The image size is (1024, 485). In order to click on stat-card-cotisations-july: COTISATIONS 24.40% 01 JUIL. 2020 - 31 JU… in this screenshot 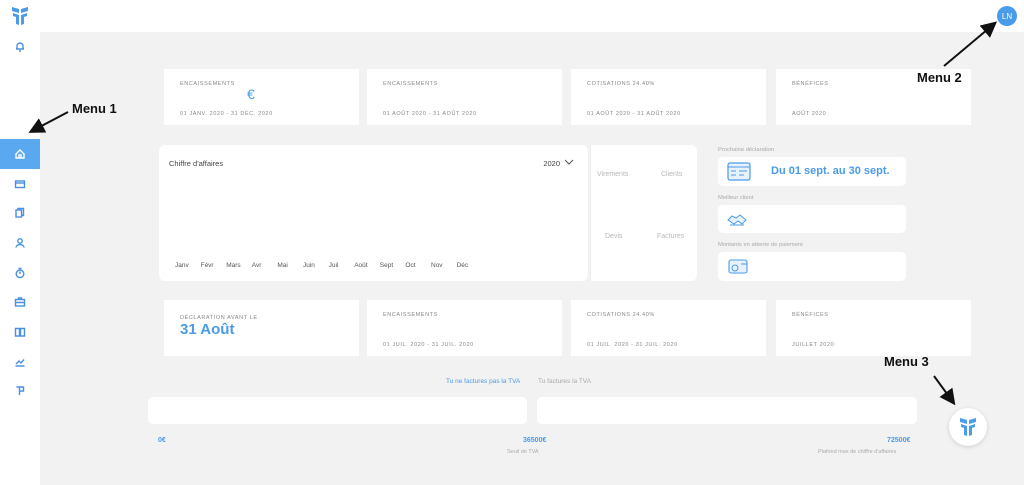, I will do `click(666, 328)`.